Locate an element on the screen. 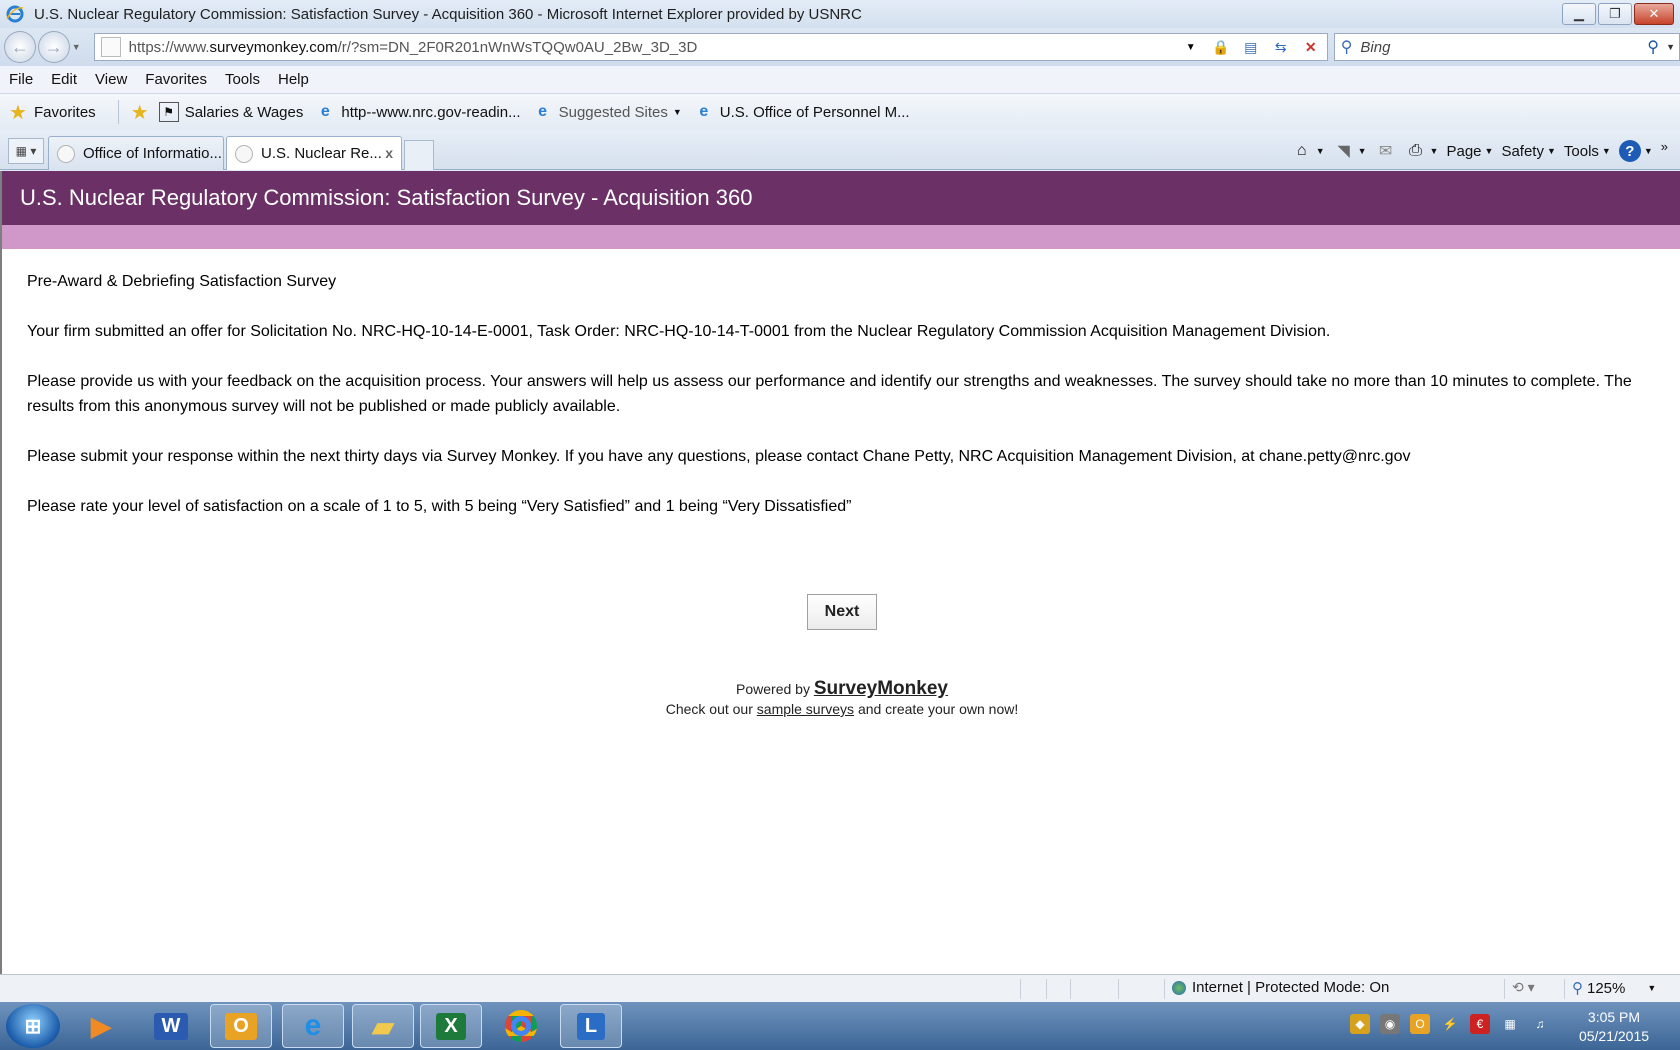  security-zone-status: Internet | Protected Mode: On is located at coordinates (1280, 987).